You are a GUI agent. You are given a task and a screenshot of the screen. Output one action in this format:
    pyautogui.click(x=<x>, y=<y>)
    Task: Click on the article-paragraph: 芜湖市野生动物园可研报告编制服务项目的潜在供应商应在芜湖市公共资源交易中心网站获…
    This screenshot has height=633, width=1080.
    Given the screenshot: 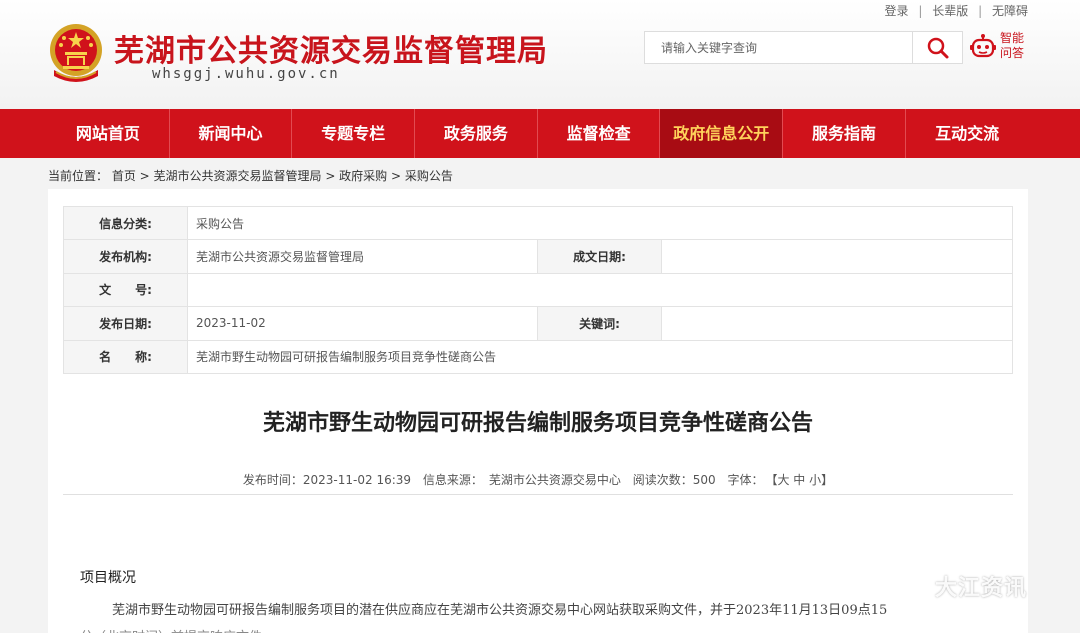 What is the action you would take?
    pyautogui.click(x=500, y=610)
    